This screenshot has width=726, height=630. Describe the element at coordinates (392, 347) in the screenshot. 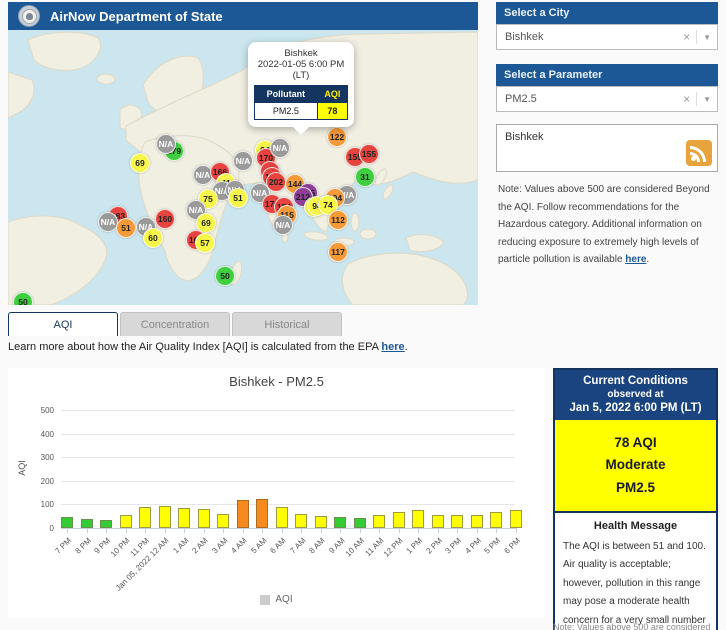

I see `epa-here-link: here` at that location.